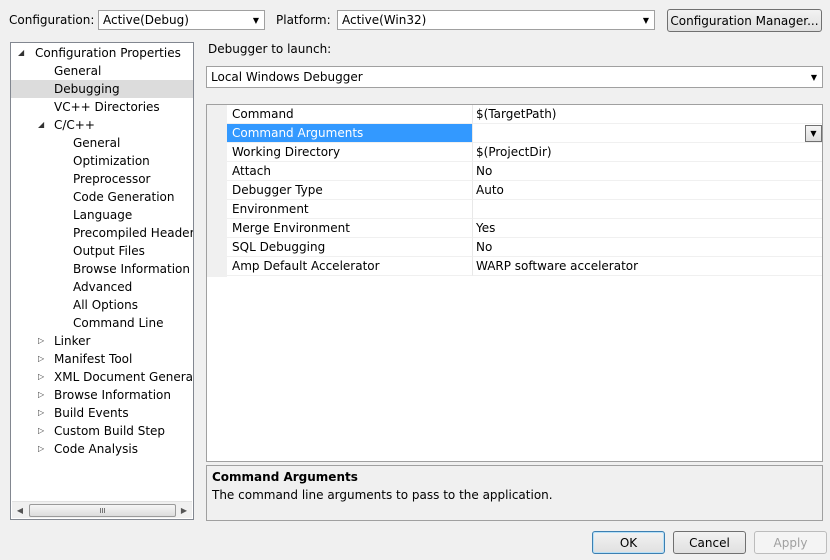 The image size is (830, 560). What do you see at coordinates (709, 542) in the screenshot?
I see `cancel-button: Cancel` at bounding box center [709, 542].